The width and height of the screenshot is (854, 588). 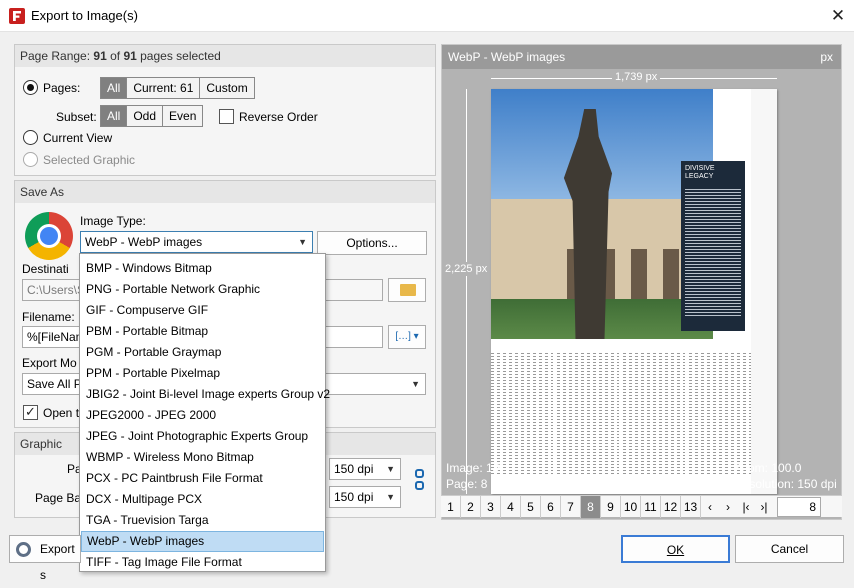 I want to click on dropdown-item: WBMP - Wireless Mono Bitmap, so click(x=202, y=457).